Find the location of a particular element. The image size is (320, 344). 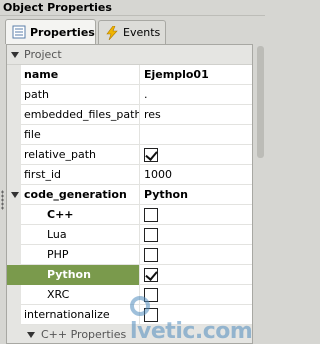

property-label: PHP is located at coordinates (73, 255).